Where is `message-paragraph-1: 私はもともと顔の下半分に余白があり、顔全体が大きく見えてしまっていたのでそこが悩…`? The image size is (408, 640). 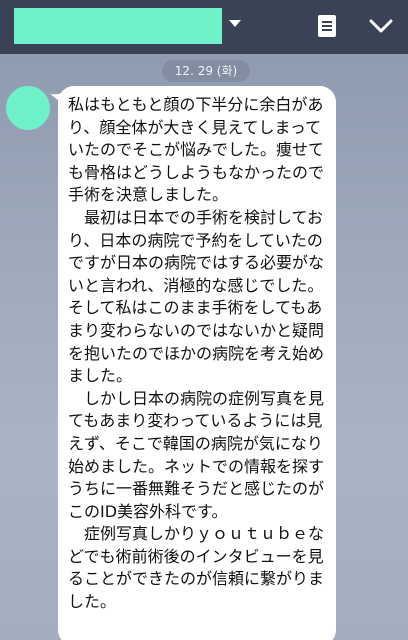
message-paragraph-1: 私はもともと顔の下半分に余白があり、顔全体が大きく見えてしまっていたのでそこが悩… is located at coordinates (196, 150).